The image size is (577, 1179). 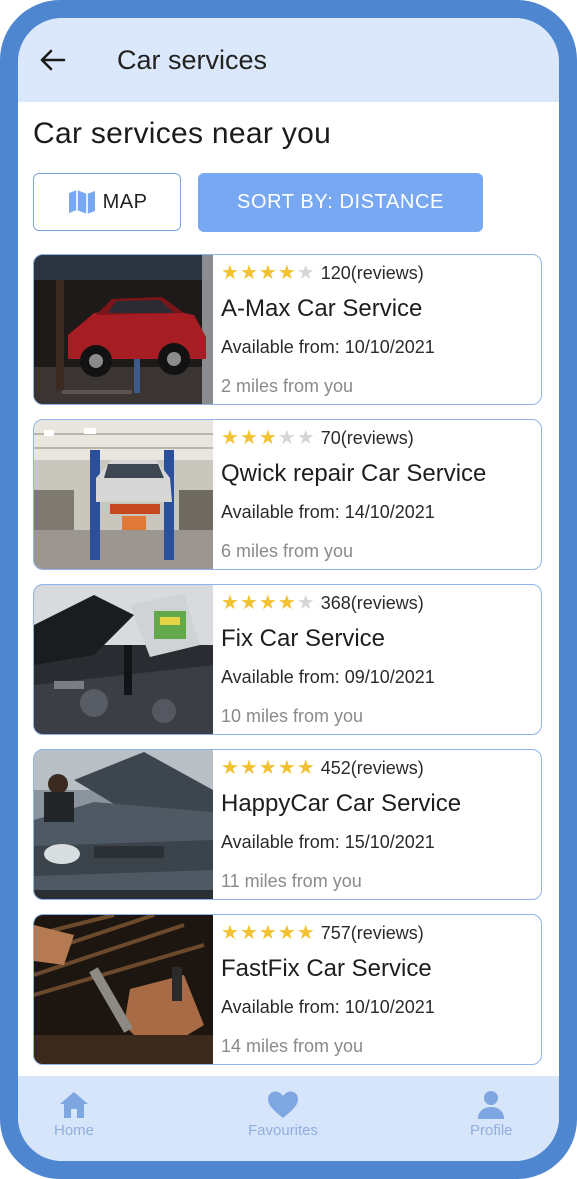 What do you see at coordinates (322, 308) in the screenshot?
I see `service-name: A-Max Car Service` at bounding box center [322, 308].